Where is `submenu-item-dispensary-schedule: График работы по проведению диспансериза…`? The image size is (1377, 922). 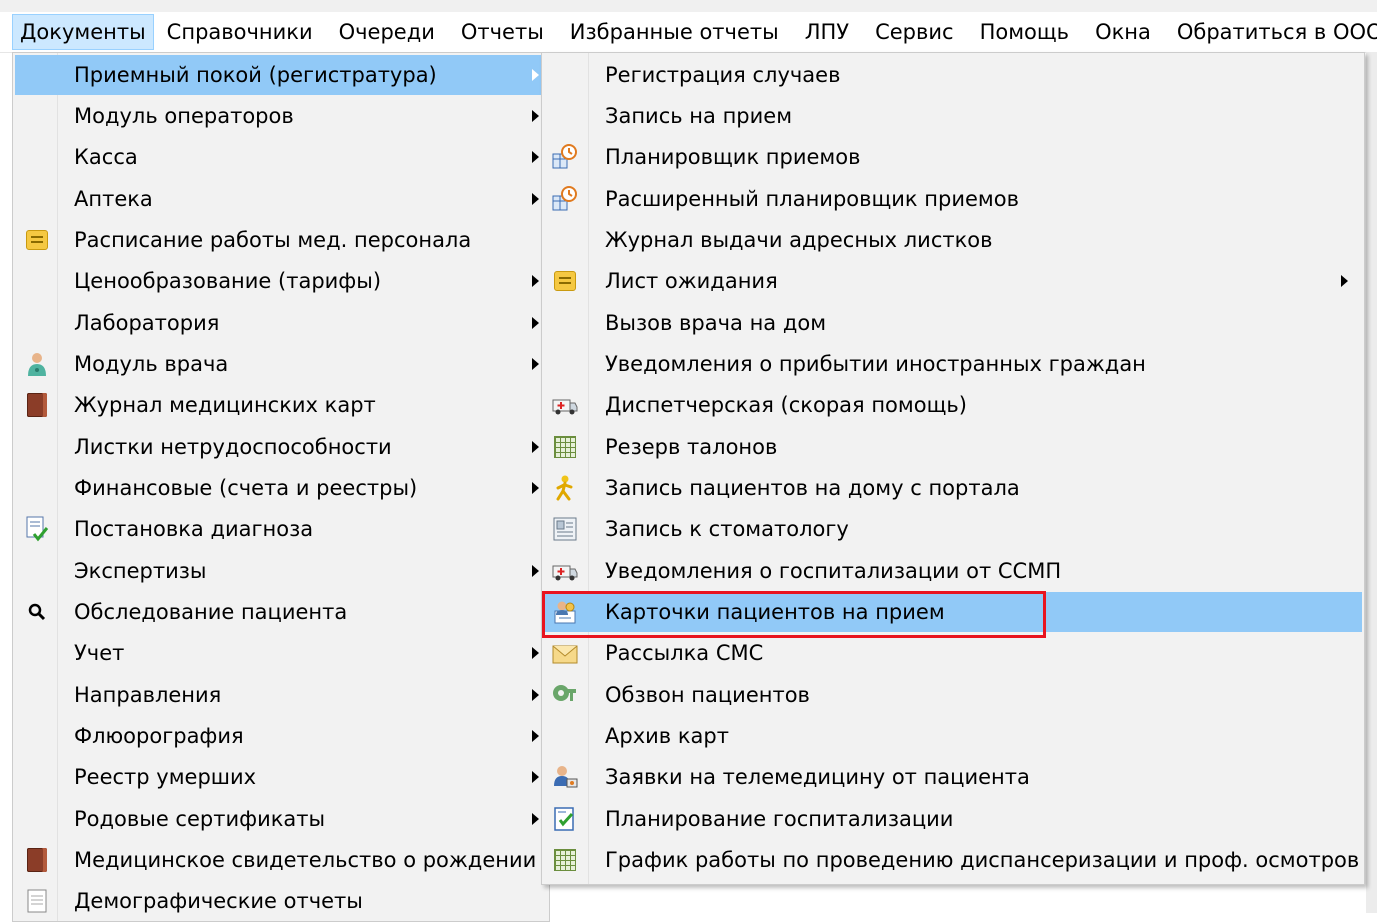
submenu-item-dispensary-schedule: График работы по проведению диспансериза… is located at coordinates (953, 860).